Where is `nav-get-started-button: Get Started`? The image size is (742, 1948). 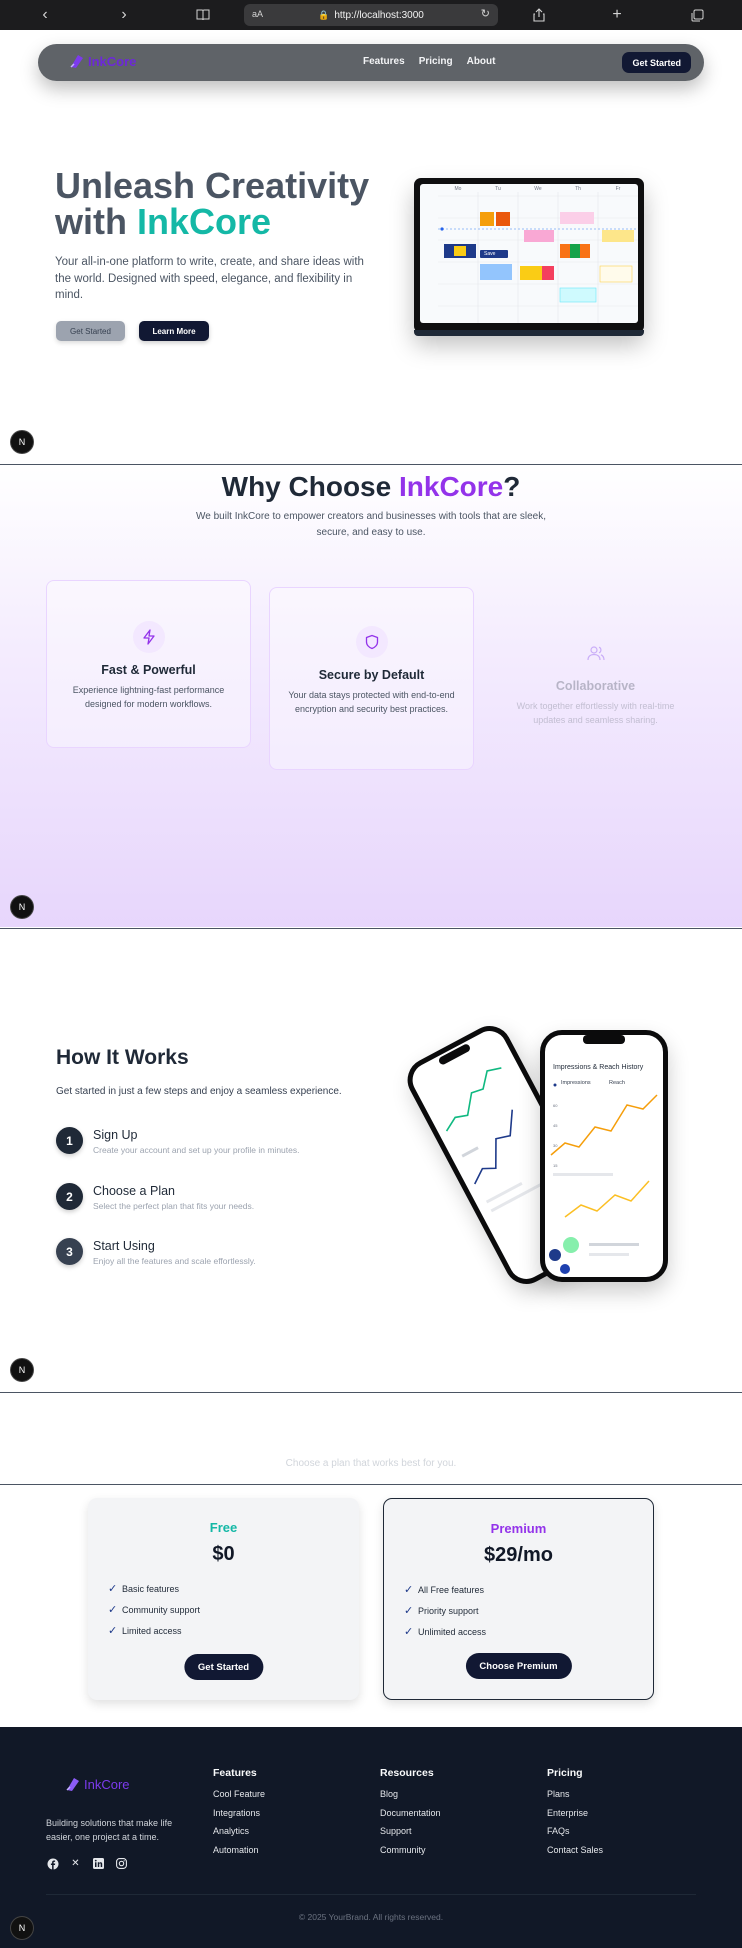 nav-get-started-button: Get Started is located at coordinates (656, 62).